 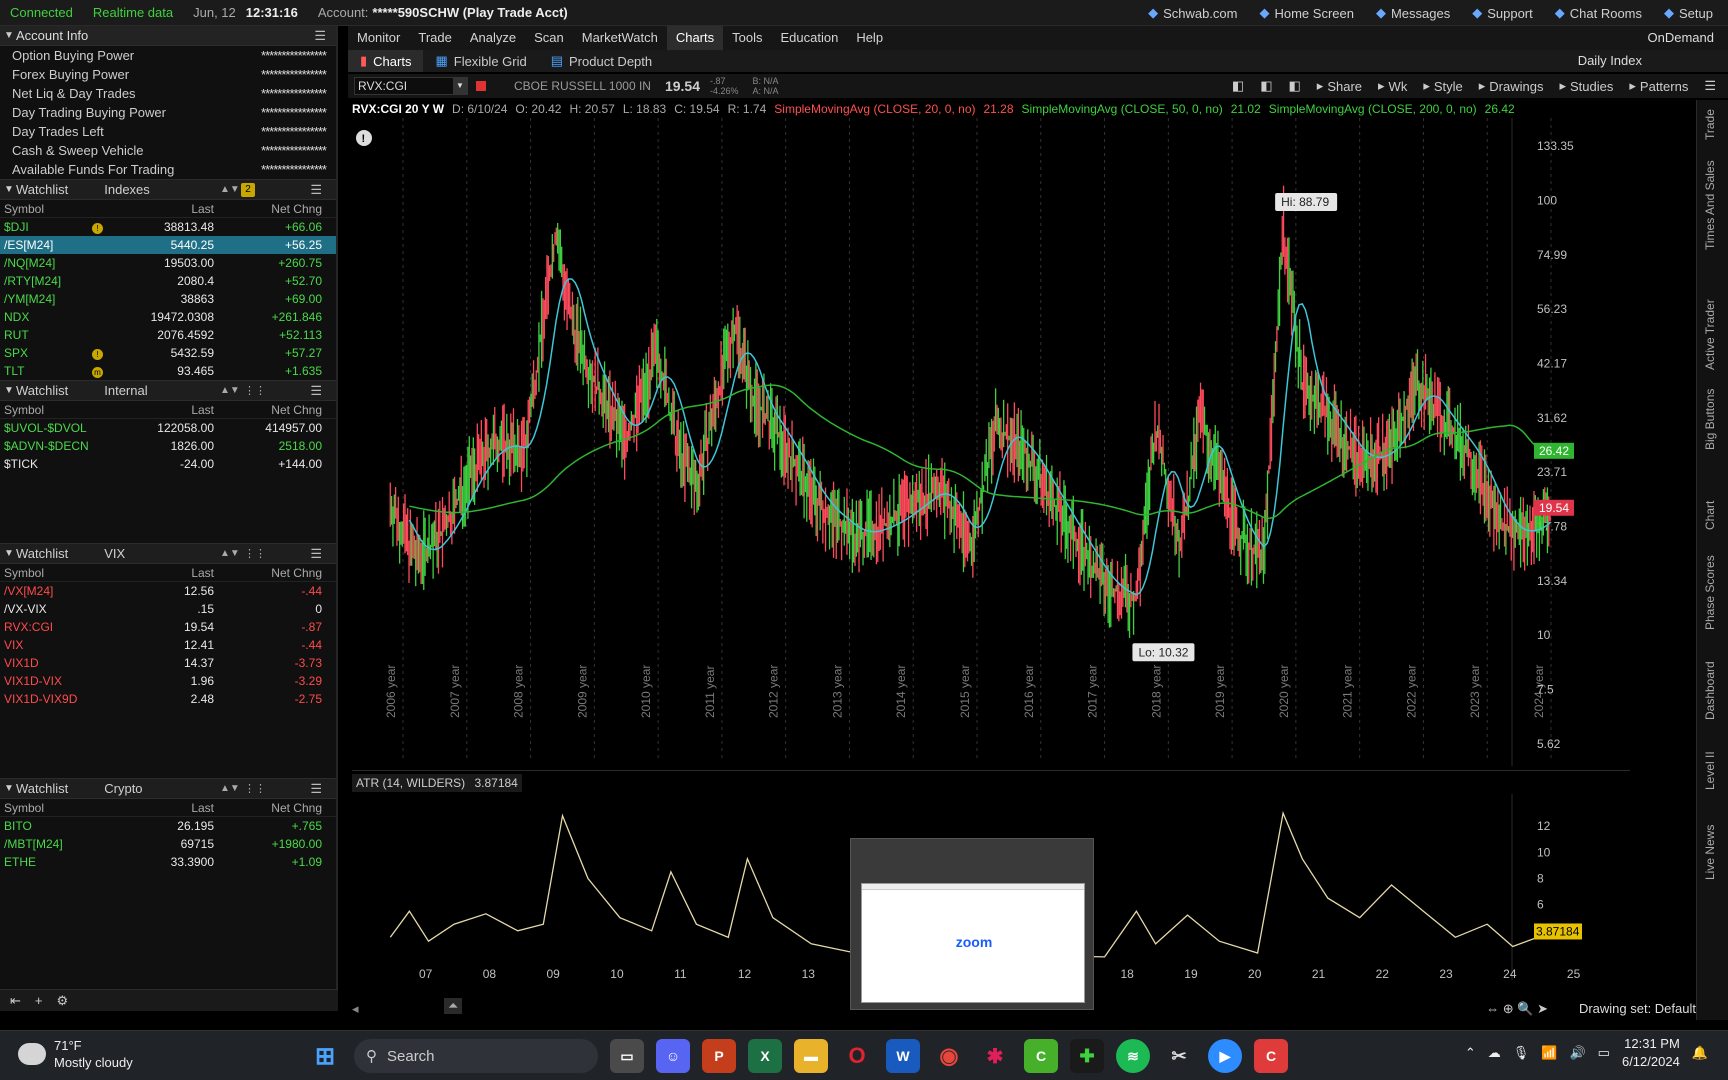 I want to click on link-color-icon, so click(x=481, y=86).